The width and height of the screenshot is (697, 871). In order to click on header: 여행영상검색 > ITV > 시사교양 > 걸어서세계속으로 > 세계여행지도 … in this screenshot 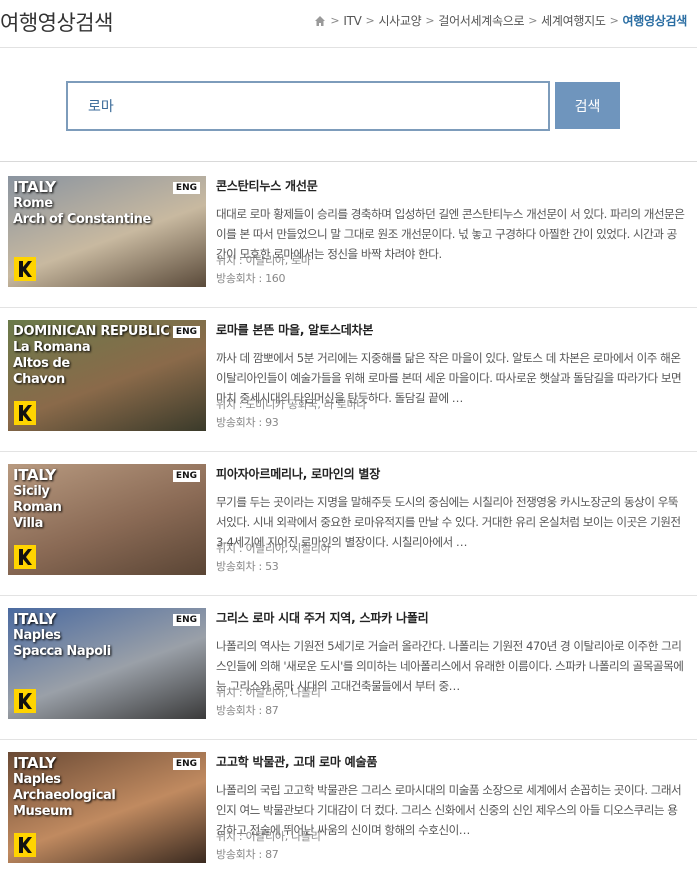, I will do `click(348, 24)`.